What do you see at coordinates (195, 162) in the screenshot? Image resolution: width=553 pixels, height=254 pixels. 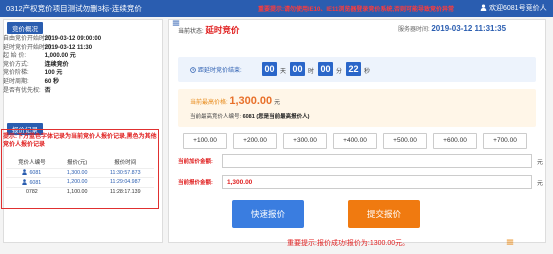 I see `increase-amount-label: 当前加价金额:` at bounding box center [195, 162].